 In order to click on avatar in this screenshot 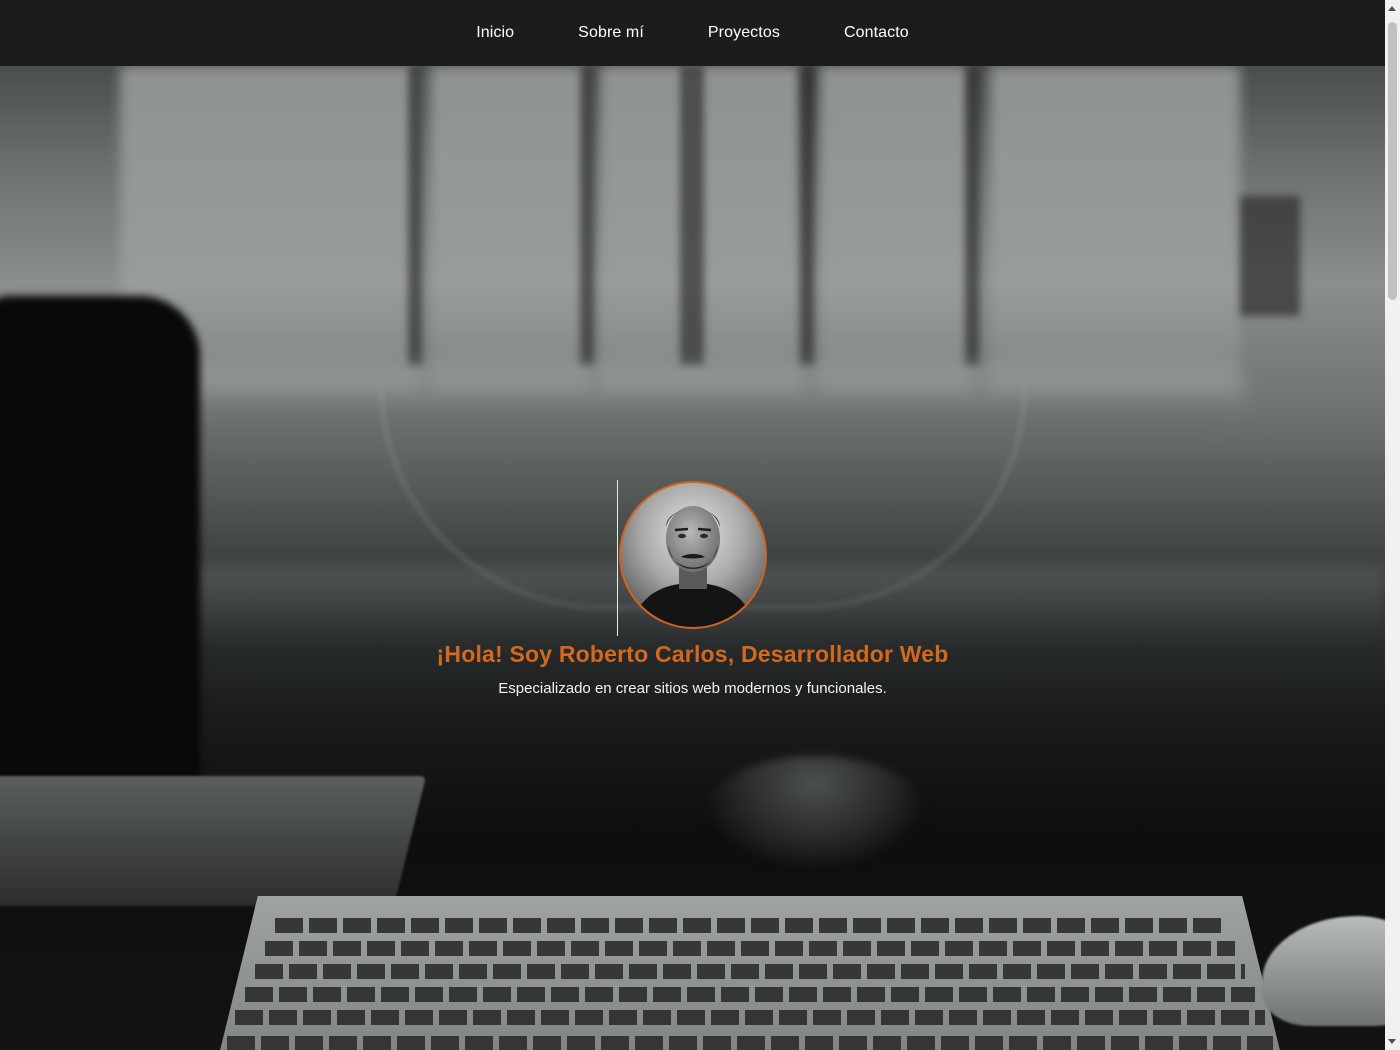, I will do `click(693, 555)`.